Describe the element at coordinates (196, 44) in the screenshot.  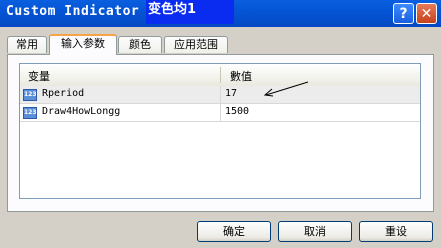
I see `tab-visualization: 应用范围` at that location.